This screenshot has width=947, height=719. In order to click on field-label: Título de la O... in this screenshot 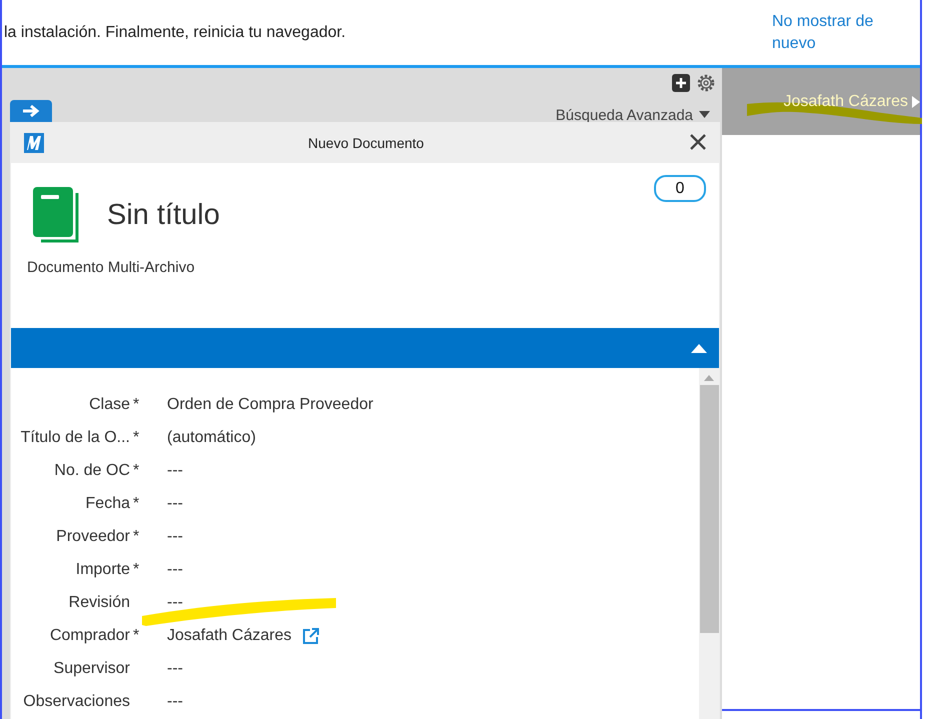, I will do `click(75, 437)`.